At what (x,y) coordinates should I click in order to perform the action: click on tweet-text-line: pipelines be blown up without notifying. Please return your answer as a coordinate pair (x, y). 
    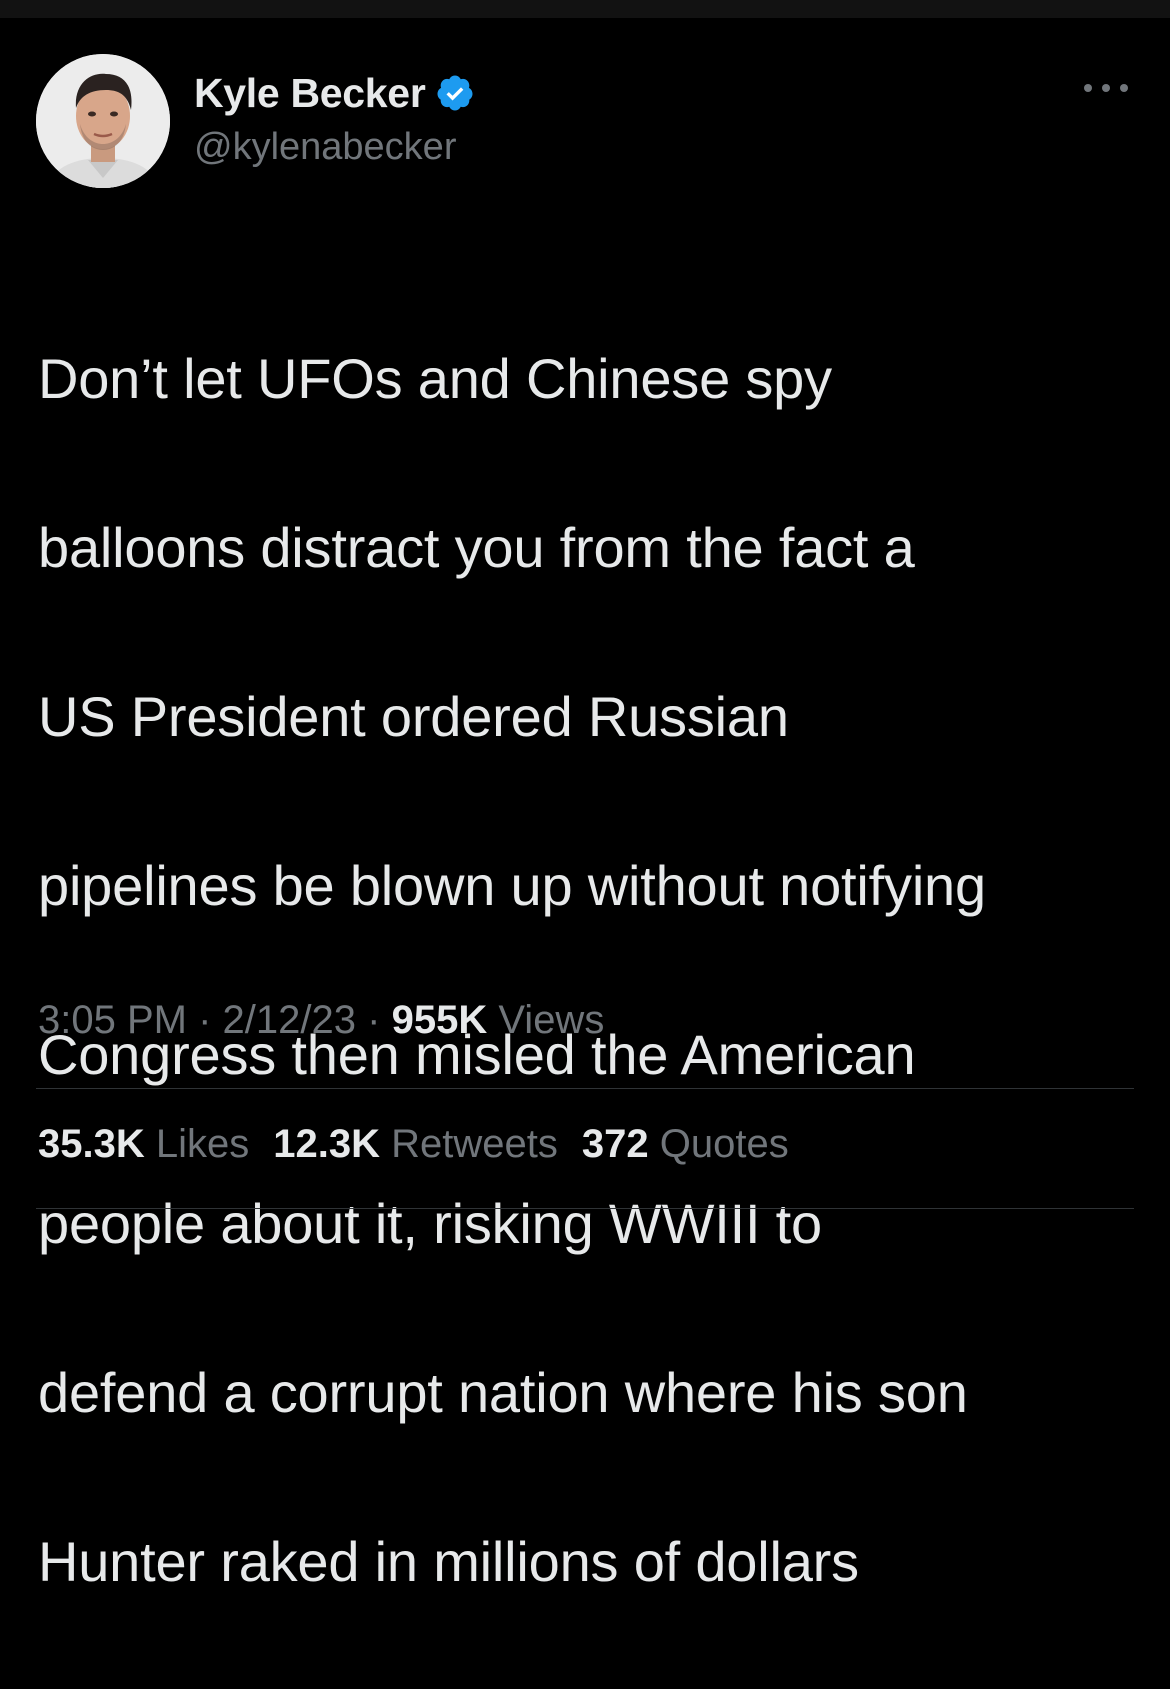
    Looking at the image, I should click on (512, 885).